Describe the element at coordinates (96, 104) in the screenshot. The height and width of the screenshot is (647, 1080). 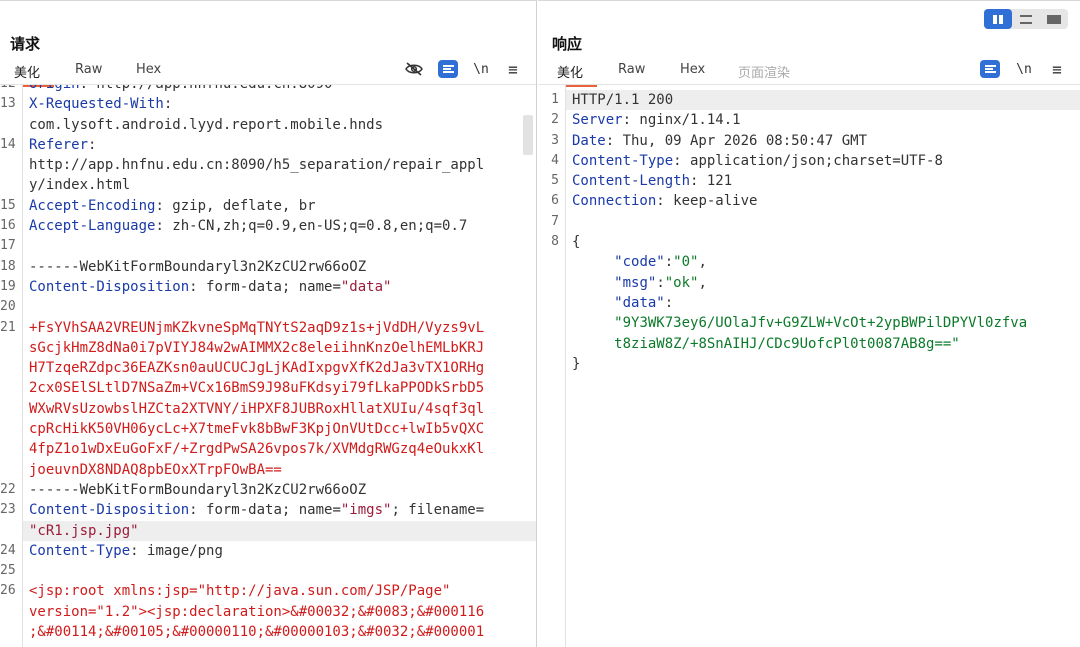
I see `code-token: X-Requested-With` at that location.